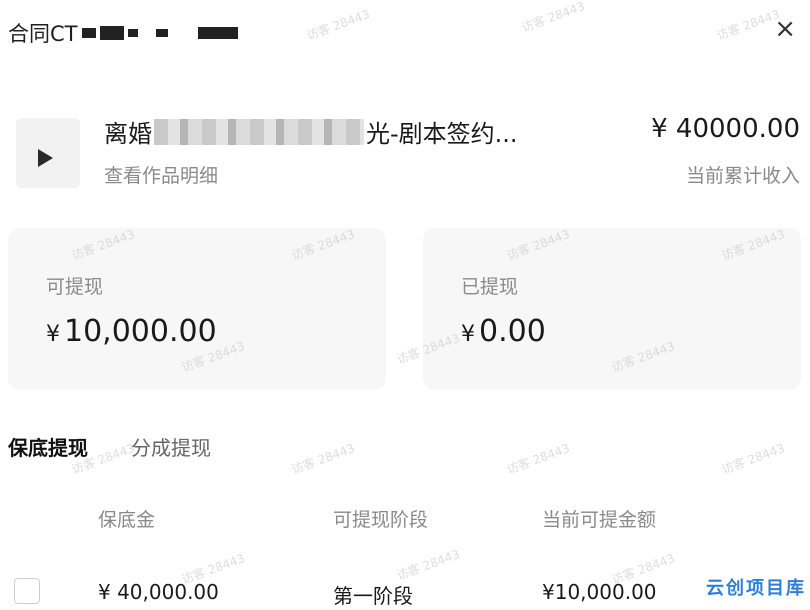 The image size is (810, 610). I want to click on row-checkbox, so click(27, 591).